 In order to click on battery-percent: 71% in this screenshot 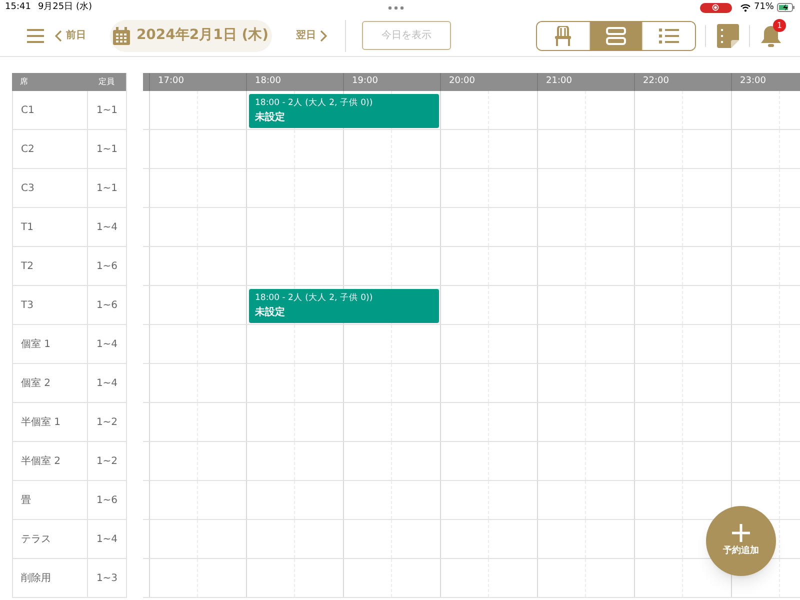, I will do `click(764, 7)`.